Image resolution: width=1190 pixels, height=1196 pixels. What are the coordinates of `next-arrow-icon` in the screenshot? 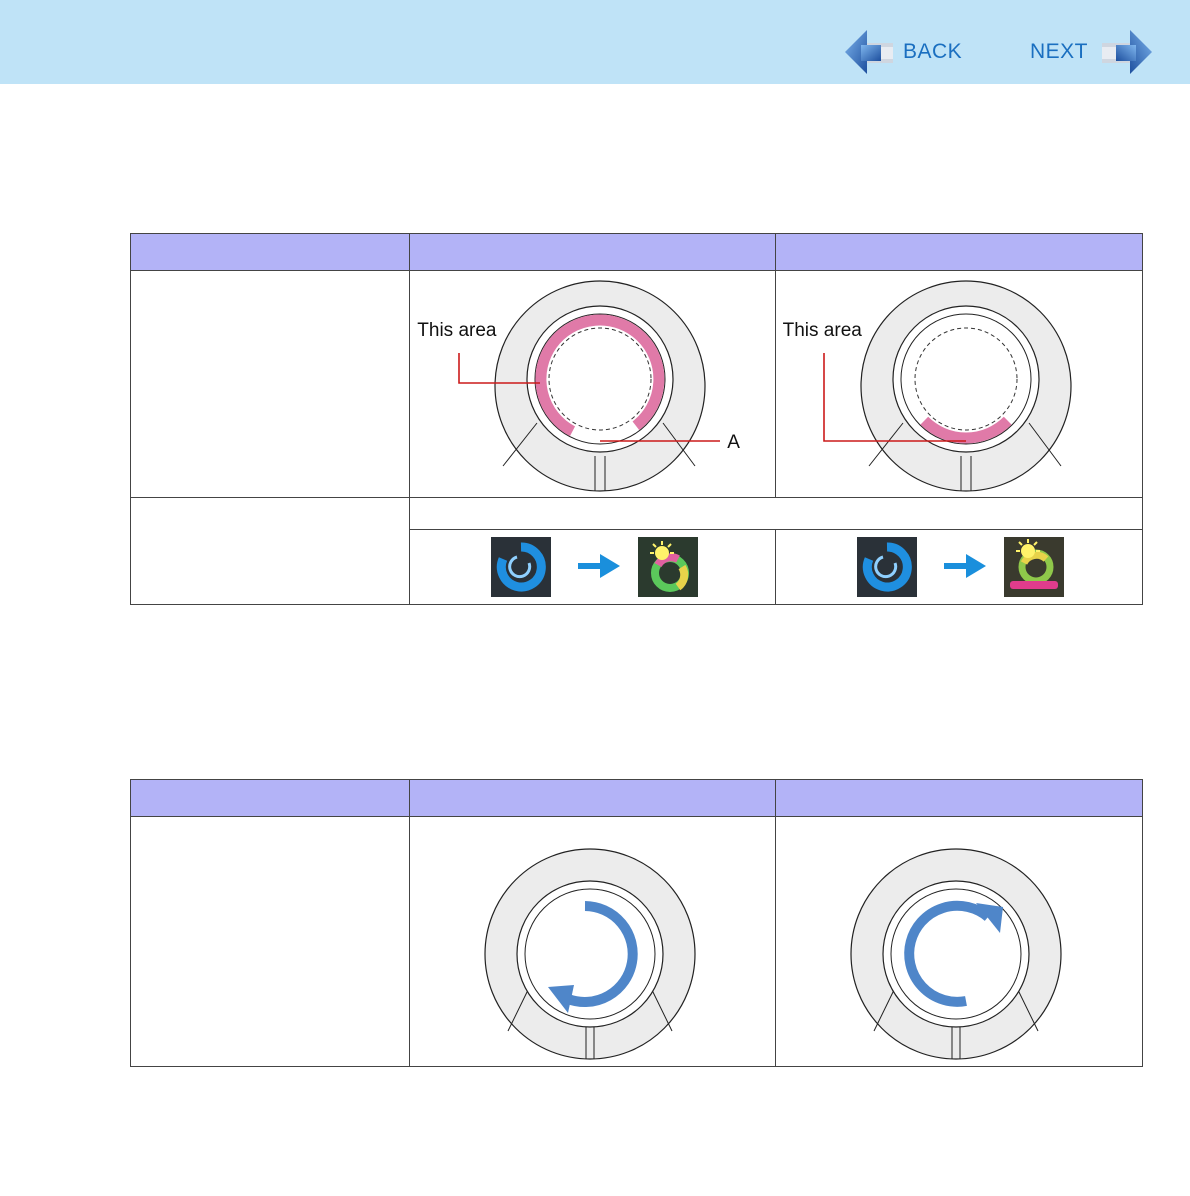 It's located at (1127, 52).